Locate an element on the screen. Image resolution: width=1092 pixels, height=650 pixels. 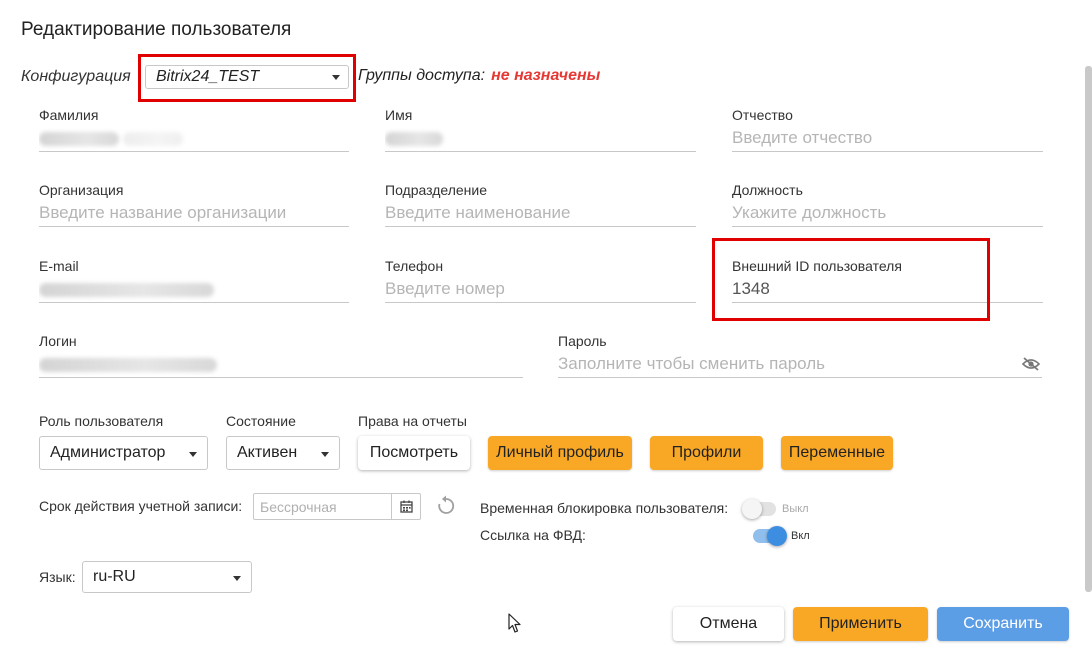
role-label: Роль пользователя is located at coordinates (101, 421).